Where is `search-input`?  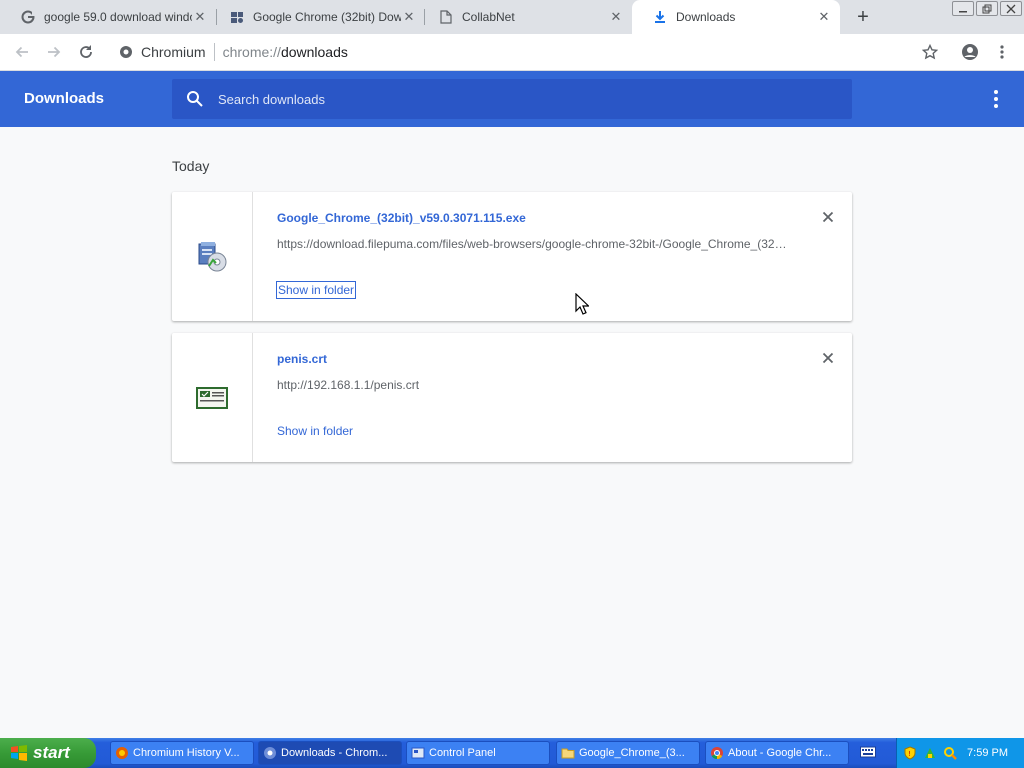
search-input is located at coordinates (518, 99).